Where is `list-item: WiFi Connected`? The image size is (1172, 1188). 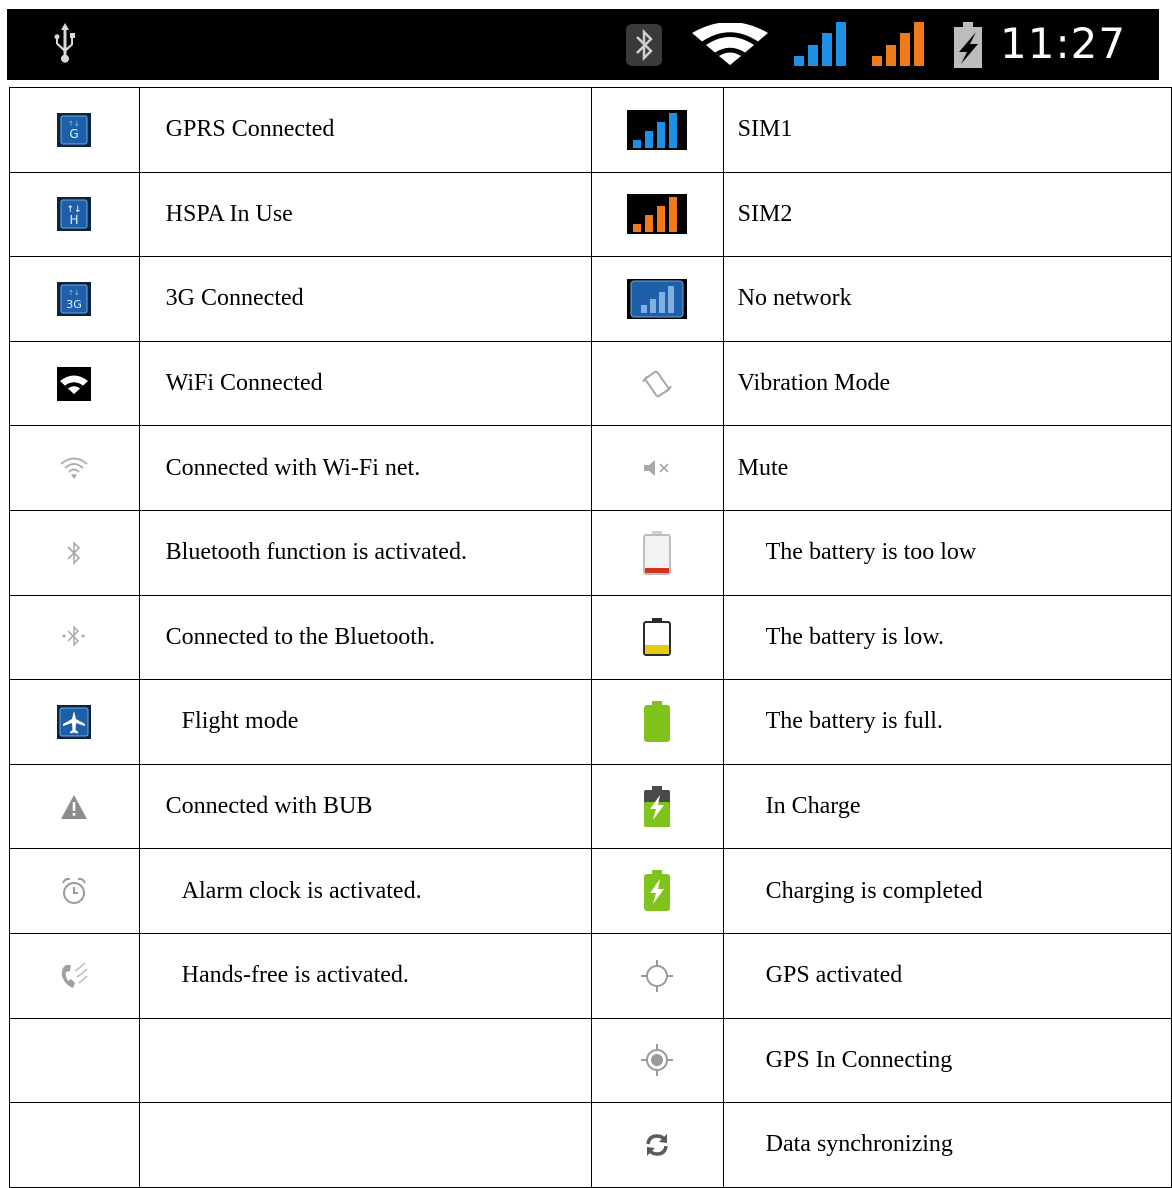 list-item: WiFi Connected is located at coordinates (365, 383).